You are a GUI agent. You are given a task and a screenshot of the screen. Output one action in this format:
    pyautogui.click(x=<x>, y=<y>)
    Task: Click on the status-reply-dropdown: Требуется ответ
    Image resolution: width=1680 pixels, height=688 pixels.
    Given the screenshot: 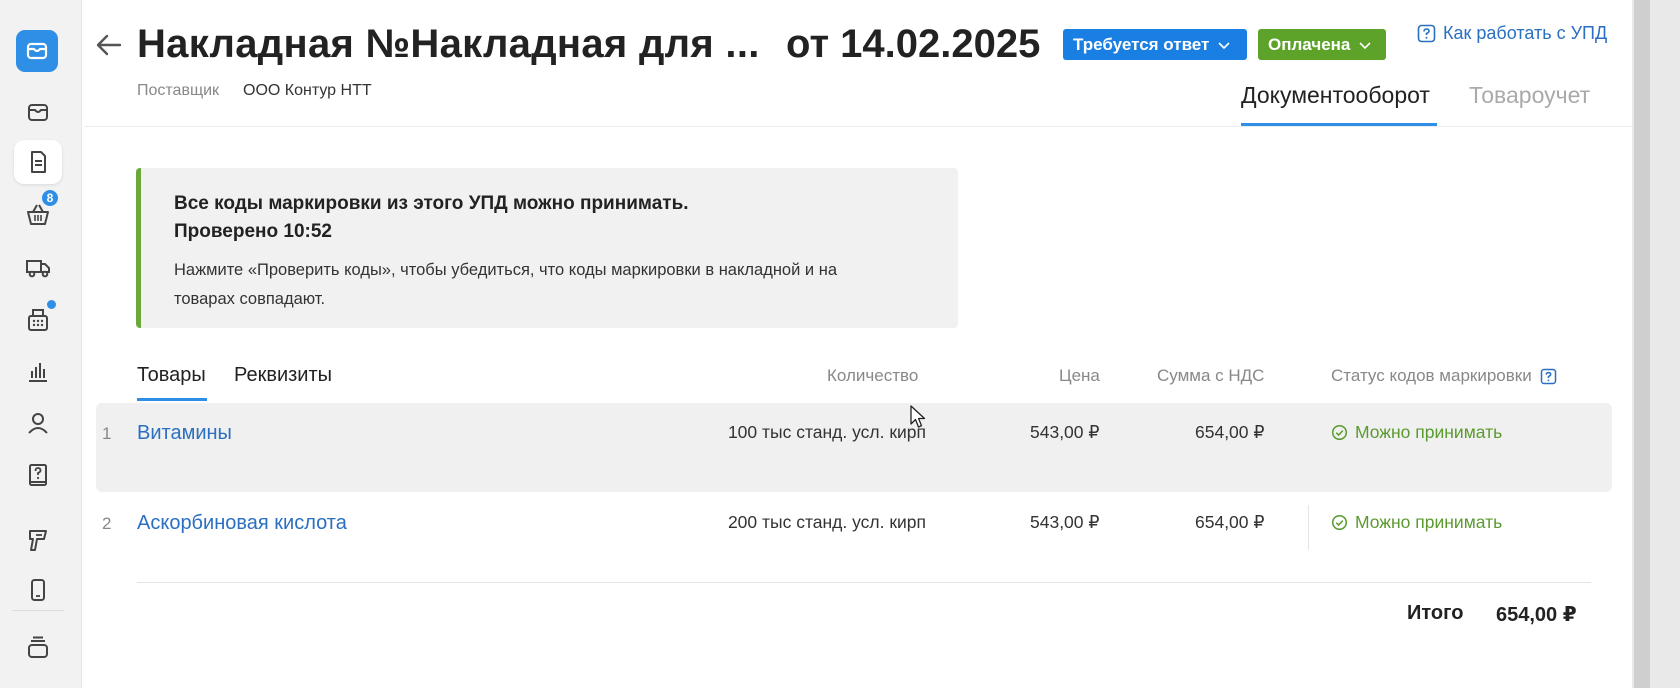 What is the action you would take?
    pyautogui.click(x=1155, y=44)
    